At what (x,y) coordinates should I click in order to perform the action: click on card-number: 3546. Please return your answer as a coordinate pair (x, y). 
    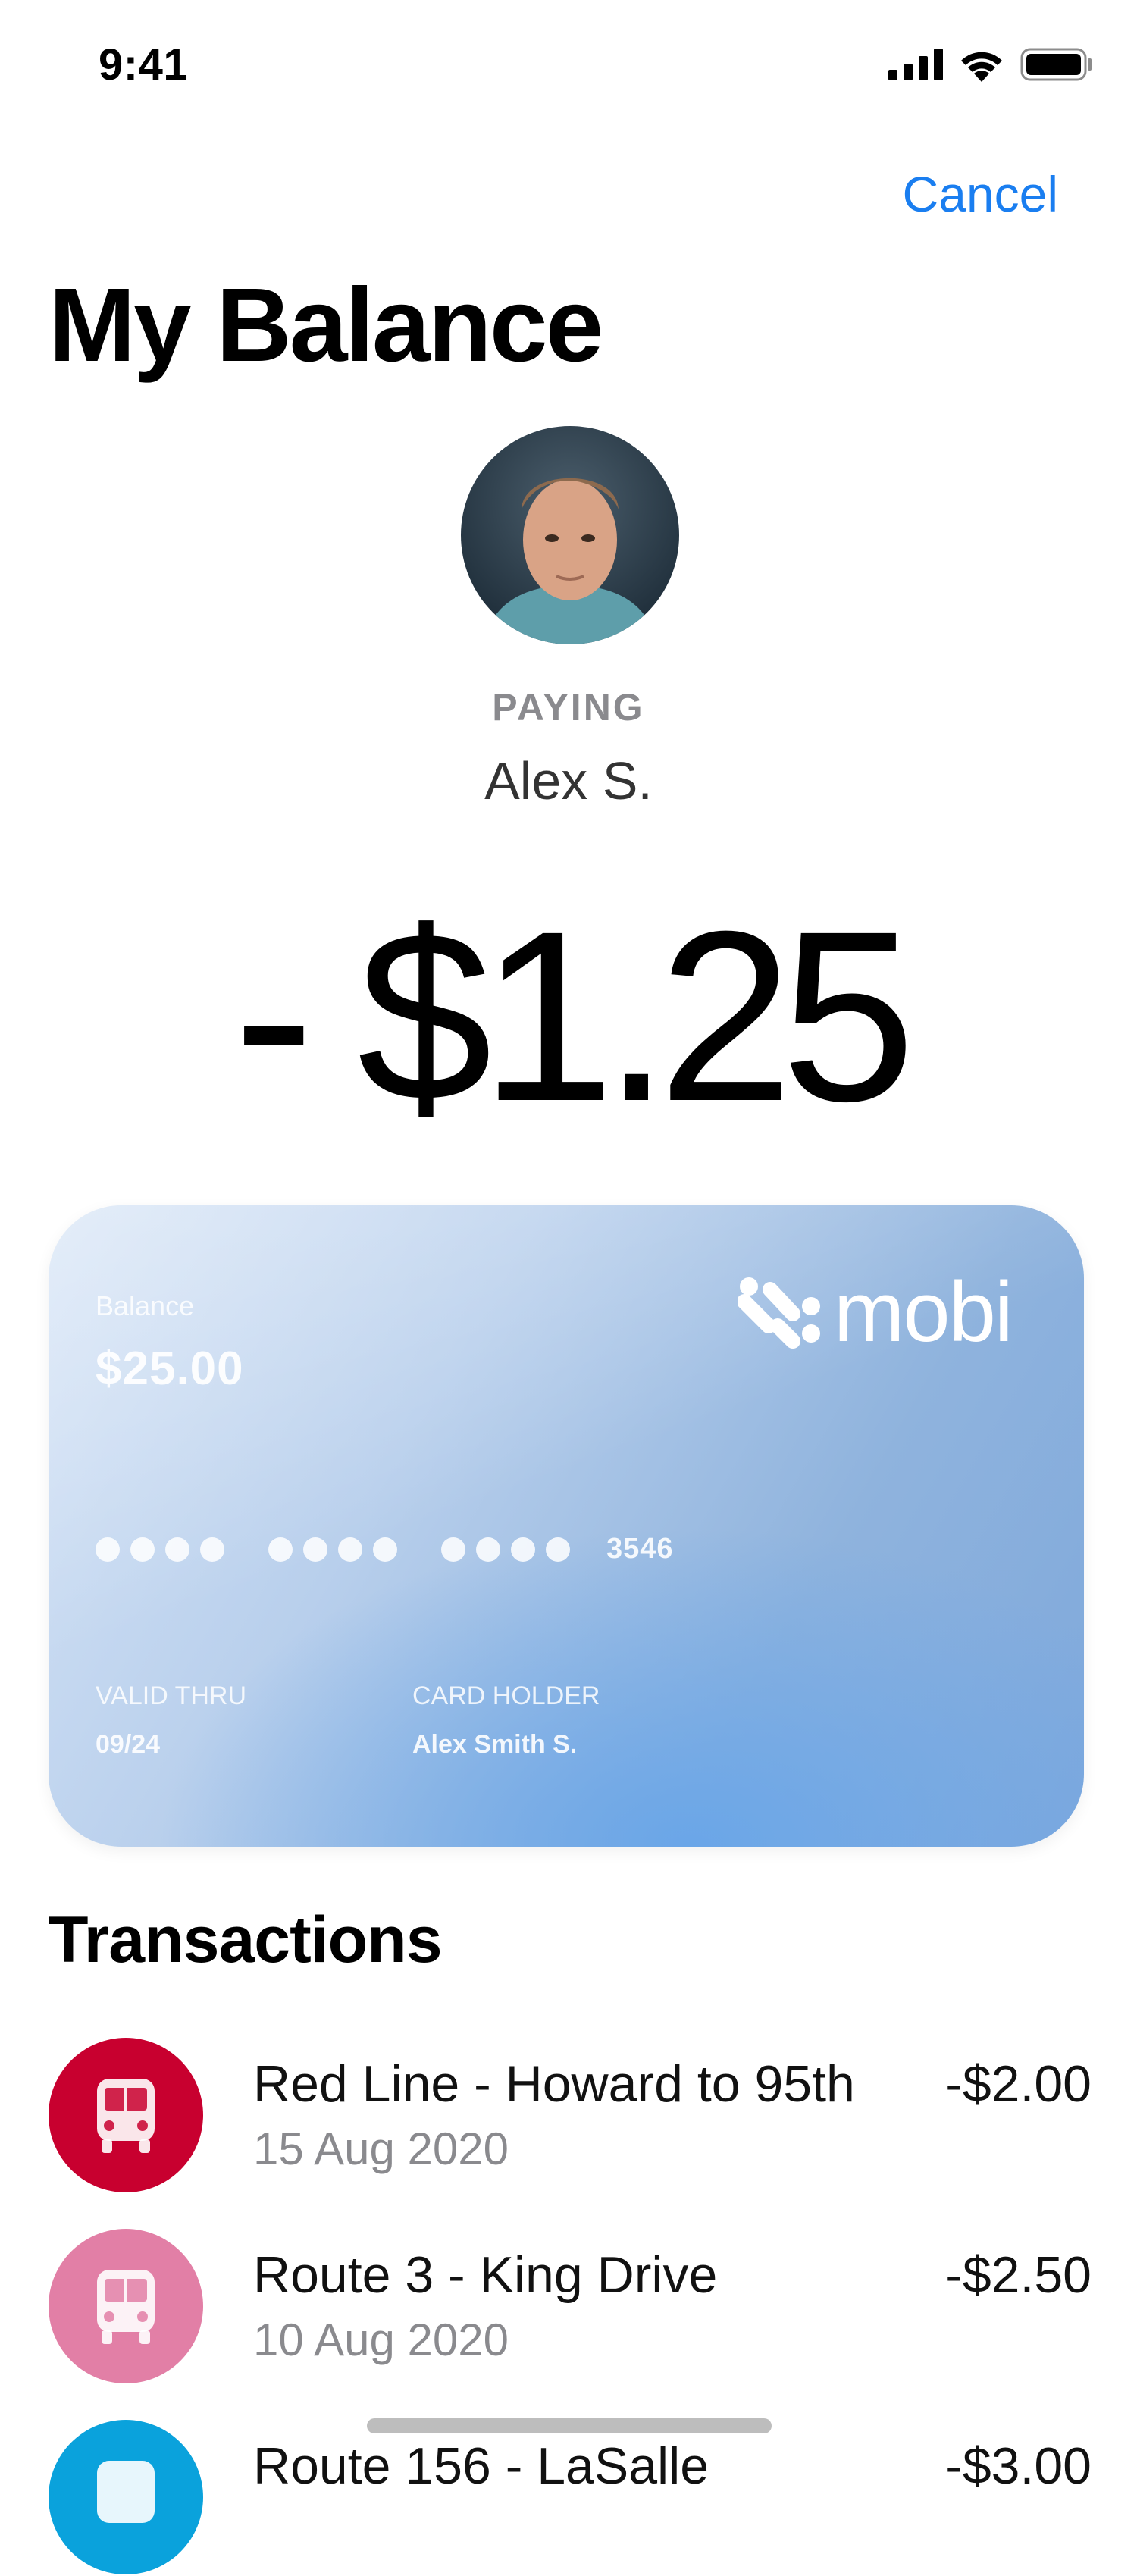
    Looking at the image, I should click on (385, 1549).